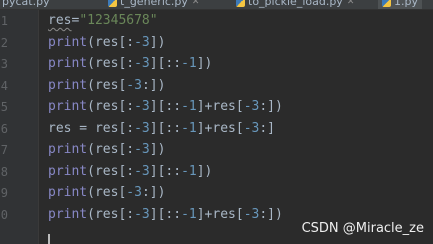 This screenshot has height=244, width=433. I want to click on line-number: 2, so click(4, 42).